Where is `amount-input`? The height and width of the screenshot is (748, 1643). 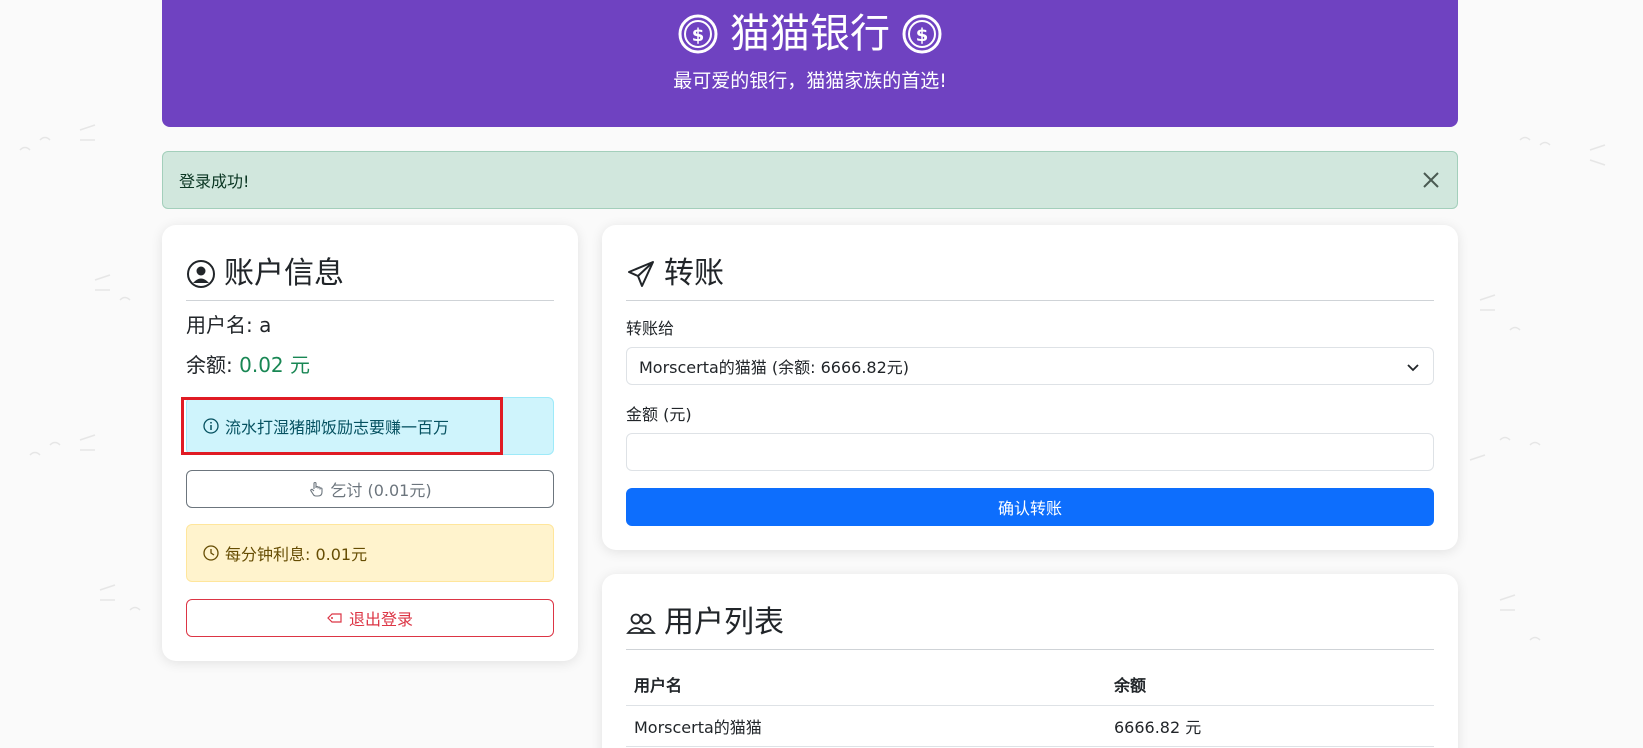 amount-input is located at coordinates (1030, 452).